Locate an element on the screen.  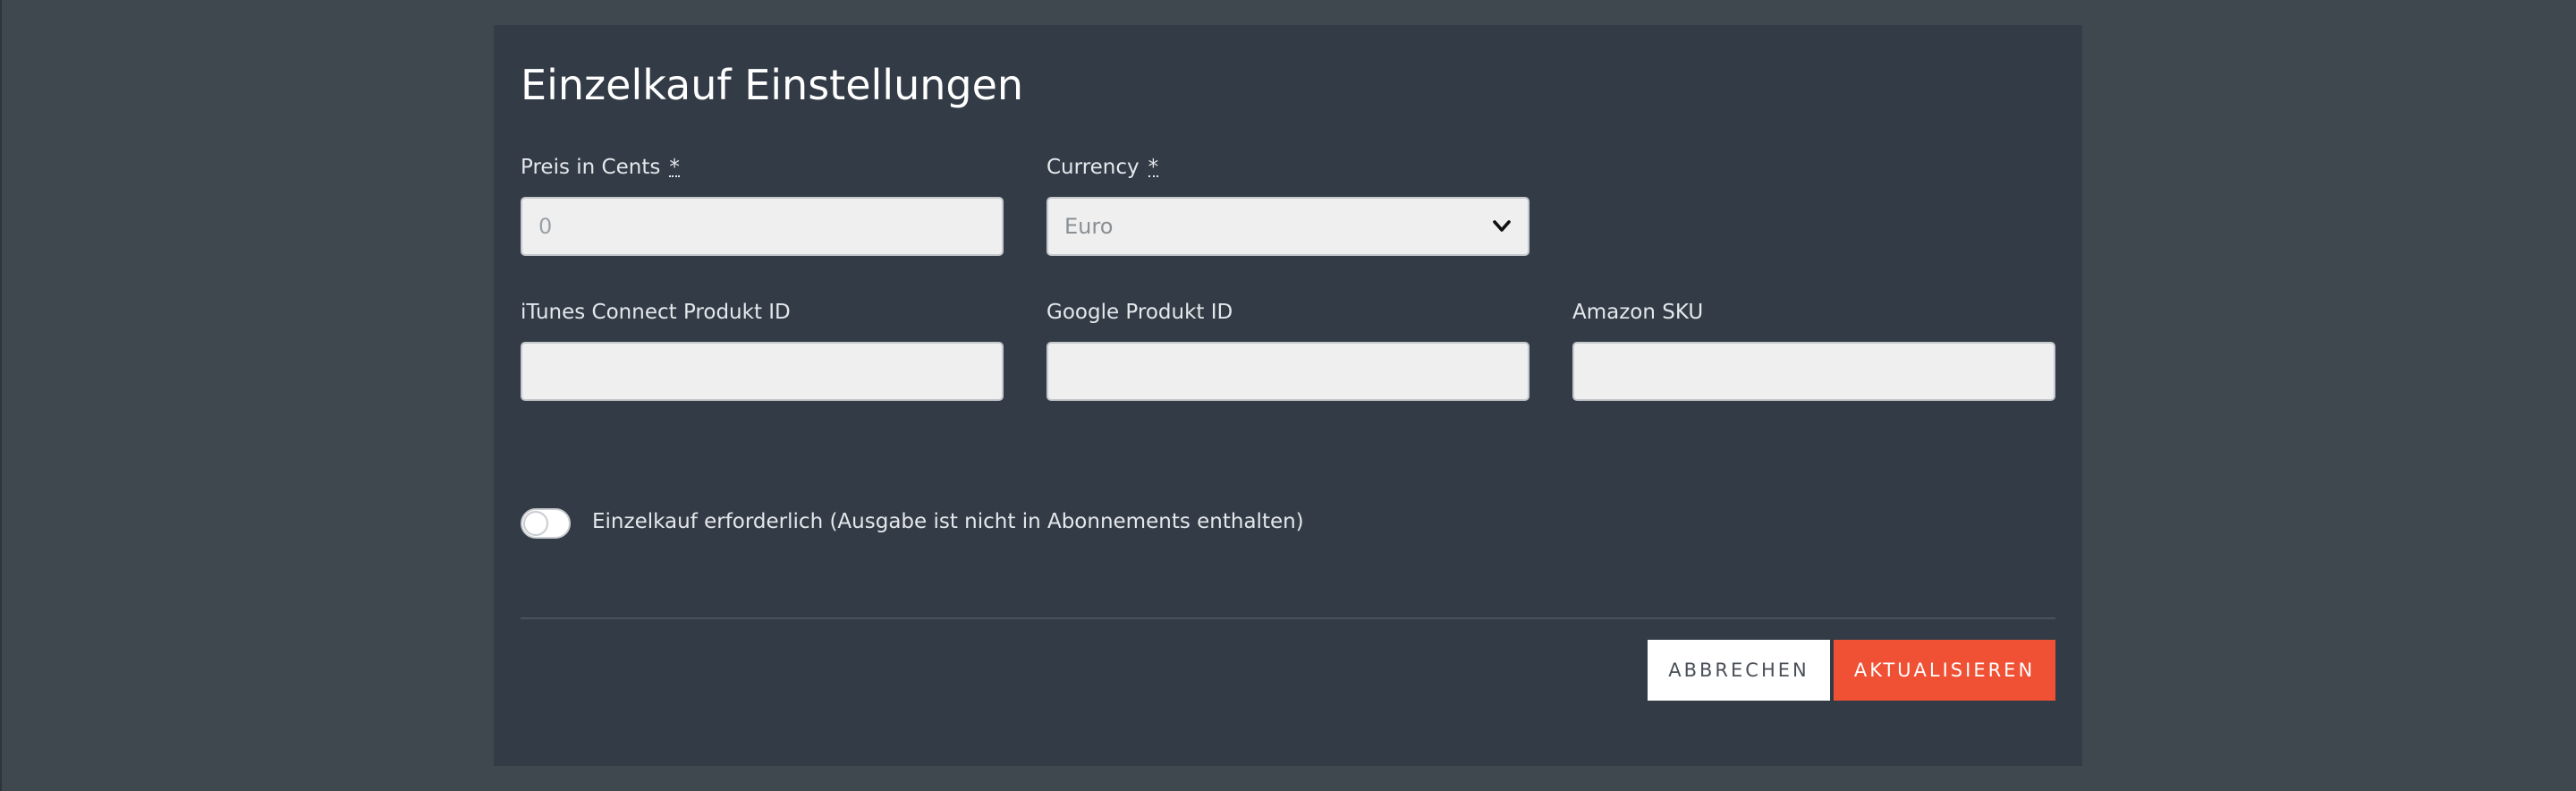
price-label: Preis in Cents * is located at coordinates (600, 167).